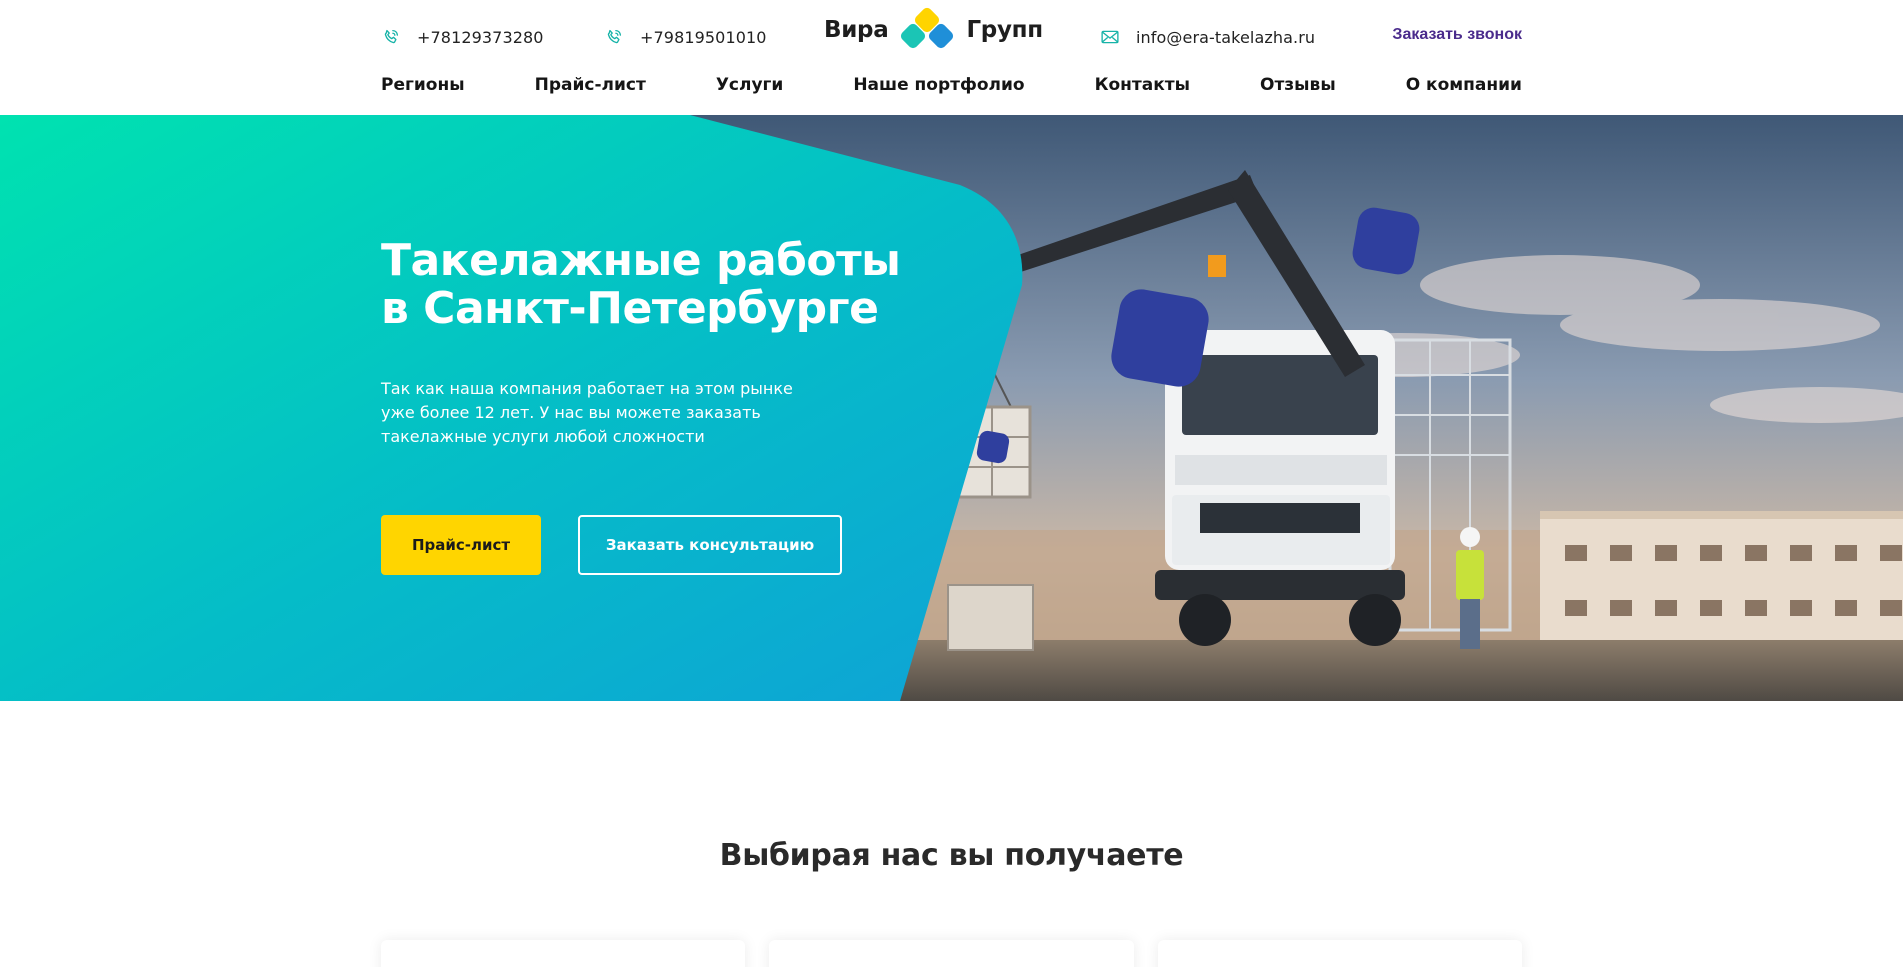  Describe the element at coordinates (703, 37) in the screenshot. I see `phone-number-2: +79819501010` at that location.